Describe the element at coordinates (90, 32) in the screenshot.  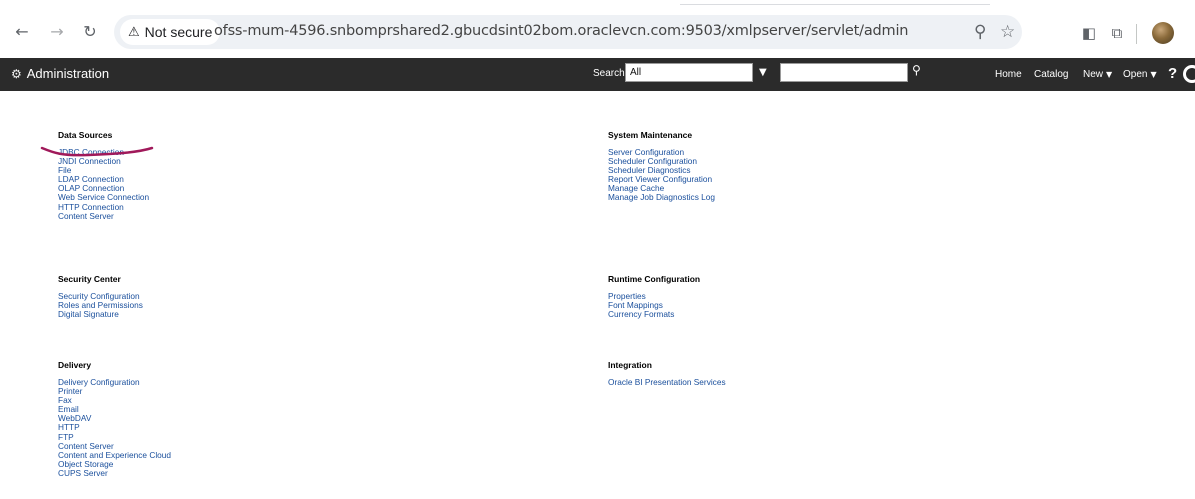
I see `reload-icon: ↻` at that location.